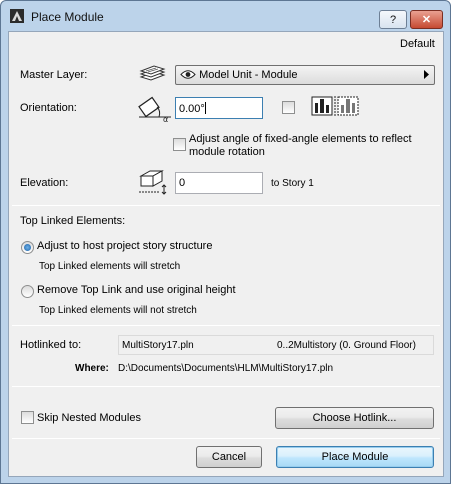  I want to click on adjust-to-host-note: Top Linked elements will stretch, so click(110, 266).